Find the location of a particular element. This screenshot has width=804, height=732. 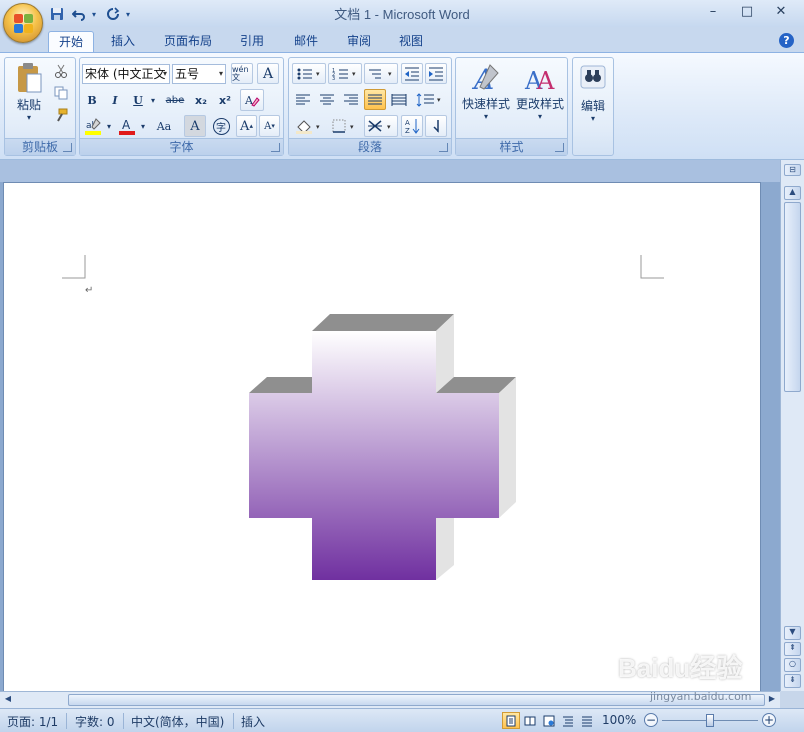

full-screen-reading-view-icon is located at coordinates (530, 720).